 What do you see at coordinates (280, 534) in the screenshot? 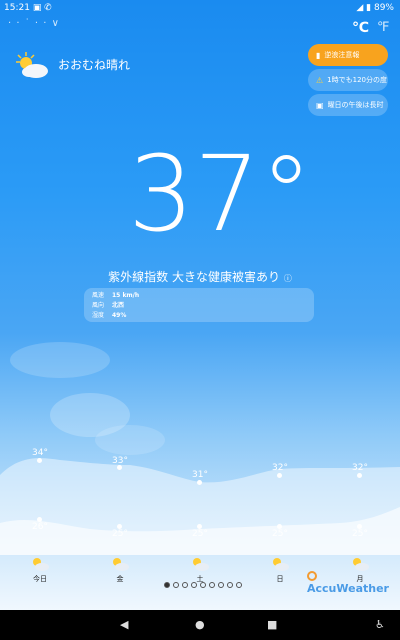
I see `forecast-low-3: 25°` at bounding box center [280, 534].